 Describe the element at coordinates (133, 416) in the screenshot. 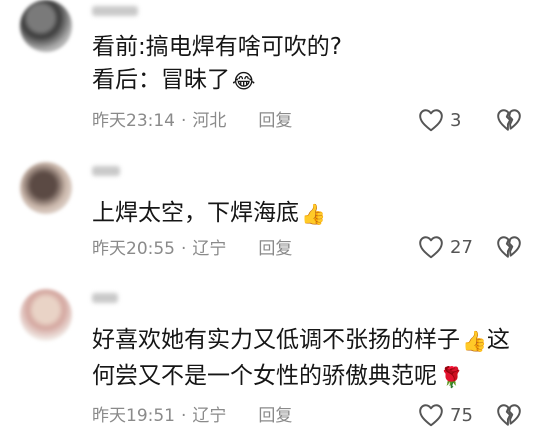

I see `timestamp: 昨天19:51` at that location.